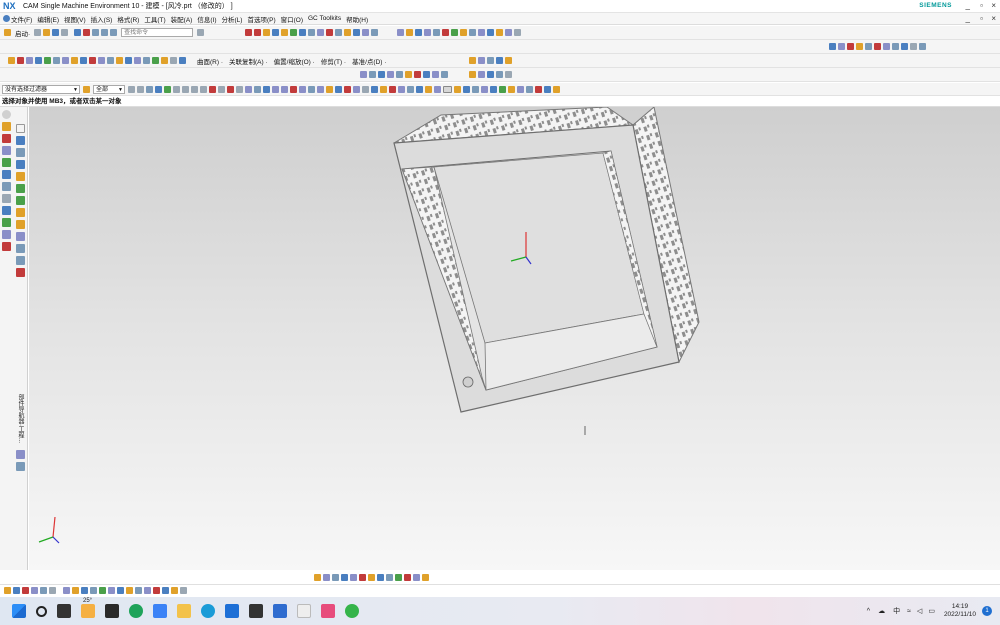 The height and width of the screenshot is (625, 1000). I want to click on output-icon, so click(538, 89).